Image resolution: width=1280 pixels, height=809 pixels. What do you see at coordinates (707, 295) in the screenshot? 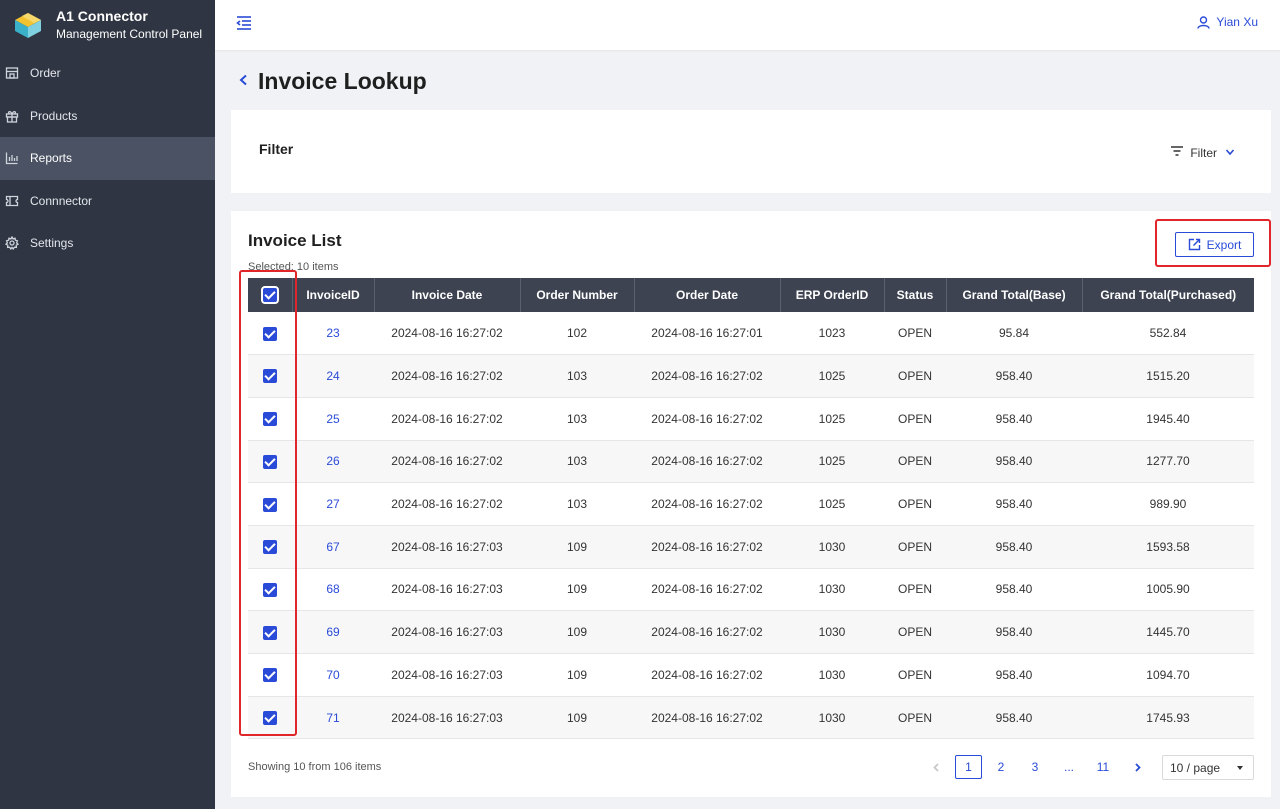
I see `column-header: Order Date` at bounding box center [707, 295].